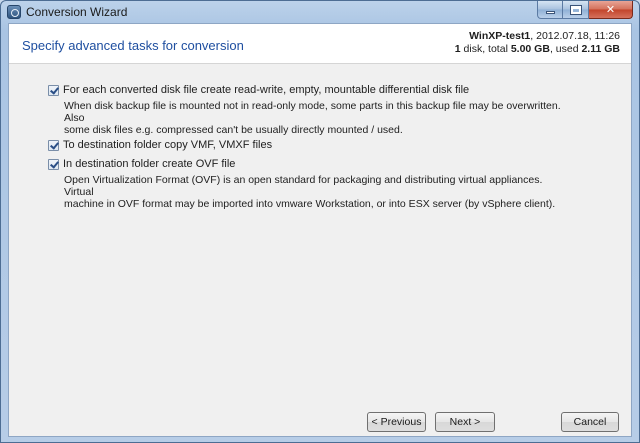  I want to click on differential-disk-checkbox, so click(53, 90).